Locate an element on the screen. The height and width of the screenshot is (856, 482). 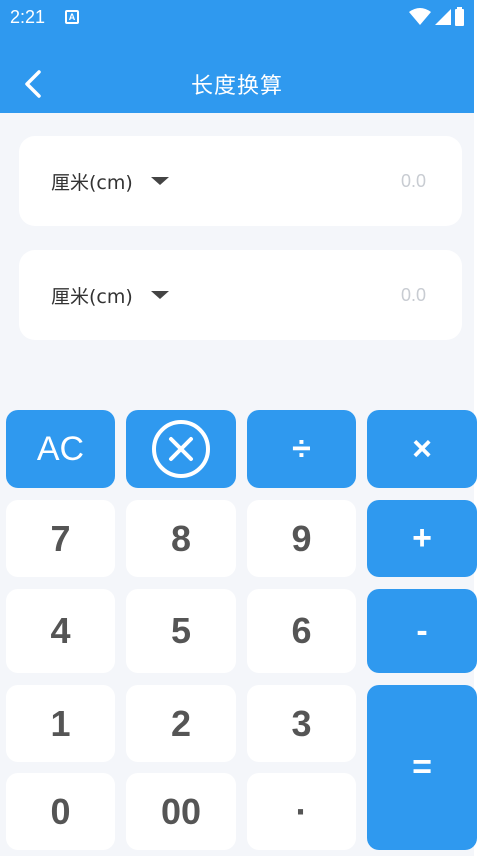
key-5: 5 is located at coordinates (181, 631).